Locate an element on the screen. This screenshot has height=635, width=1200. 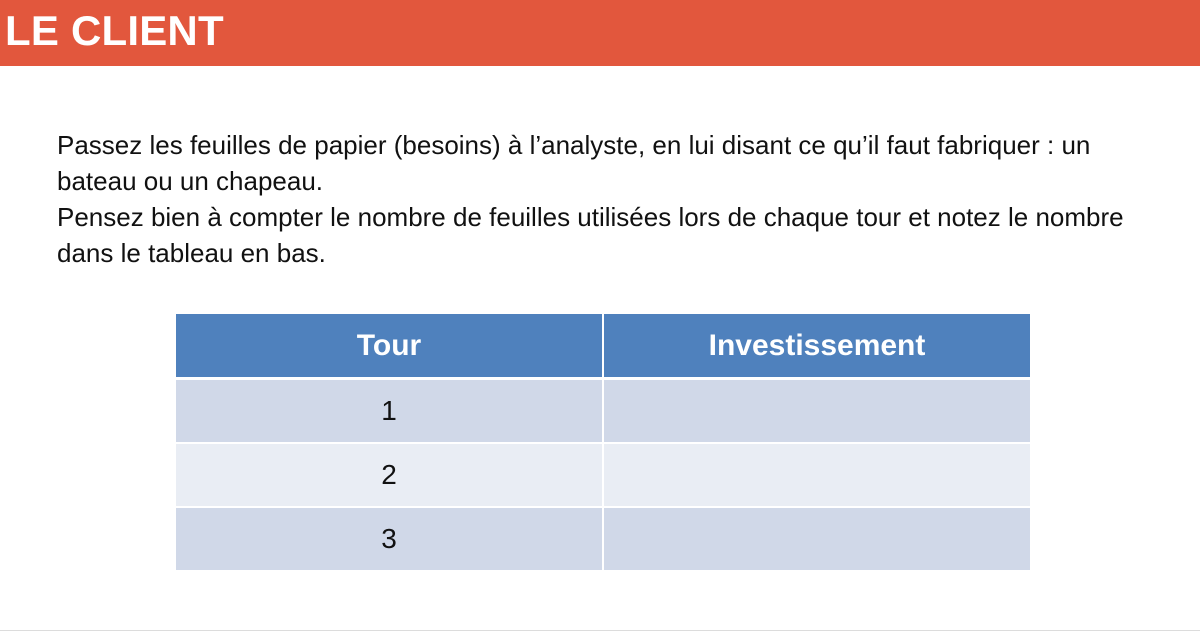
cell-tour: 2 is located at coordinates (390, 475).